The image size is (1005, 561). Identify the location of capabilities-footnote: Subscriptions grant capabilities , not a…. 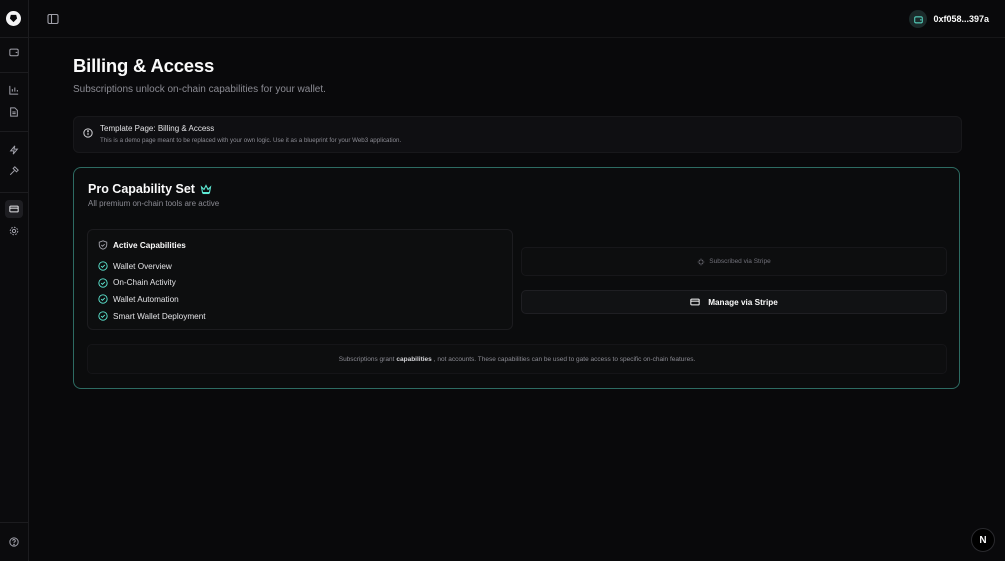
(517, 359).